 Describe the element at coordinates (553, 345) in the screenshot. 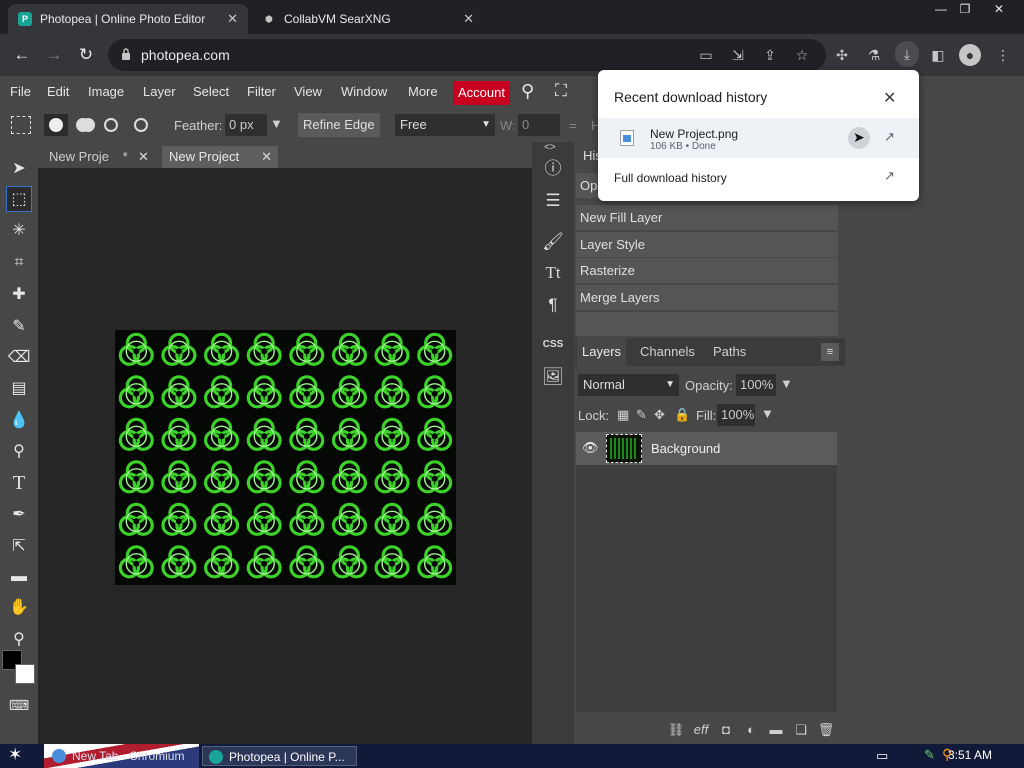

I see `css-icon: CSS` at that location.